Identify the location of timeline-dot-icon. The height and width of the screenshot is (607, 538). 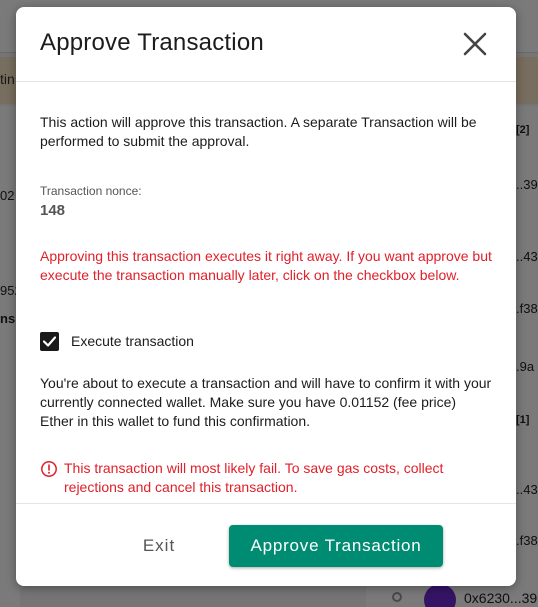
(397, 597).